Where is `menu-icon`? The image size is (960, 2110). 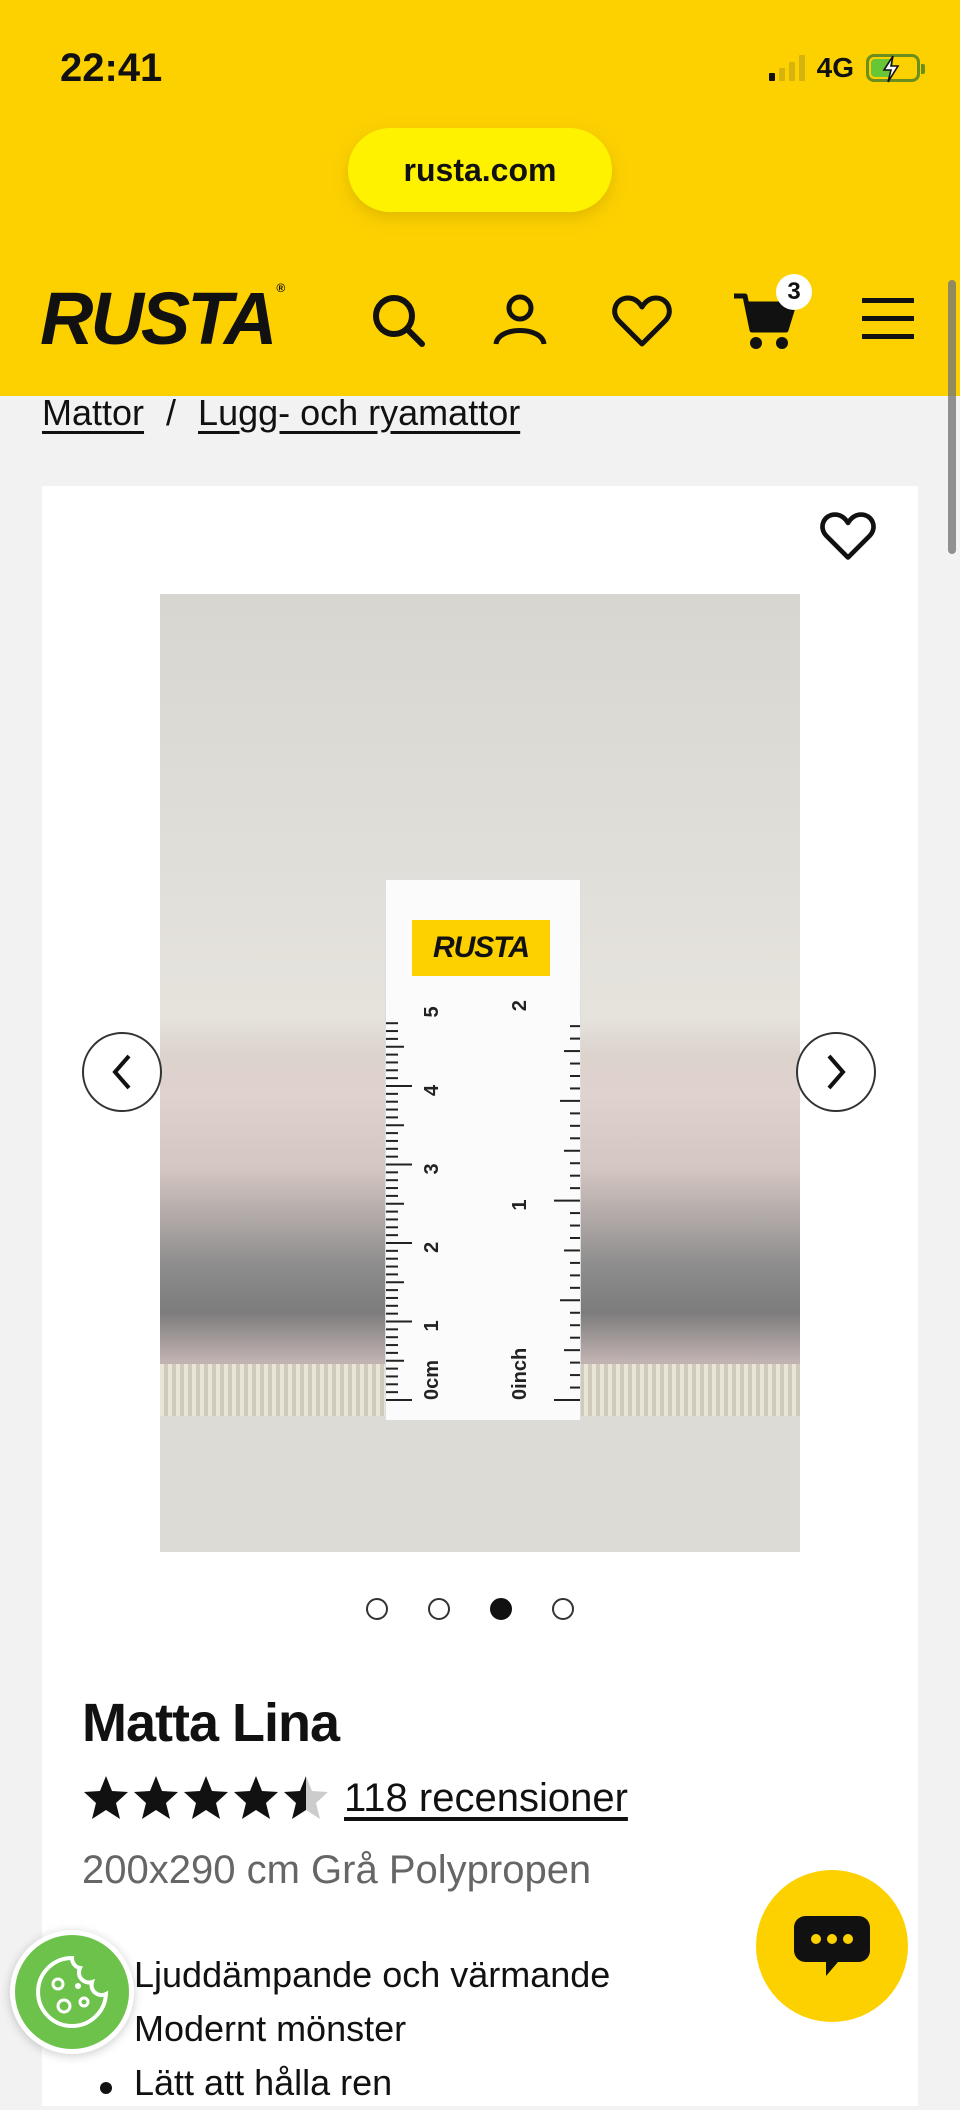 menu-icon is located at coordinates (888, 319).